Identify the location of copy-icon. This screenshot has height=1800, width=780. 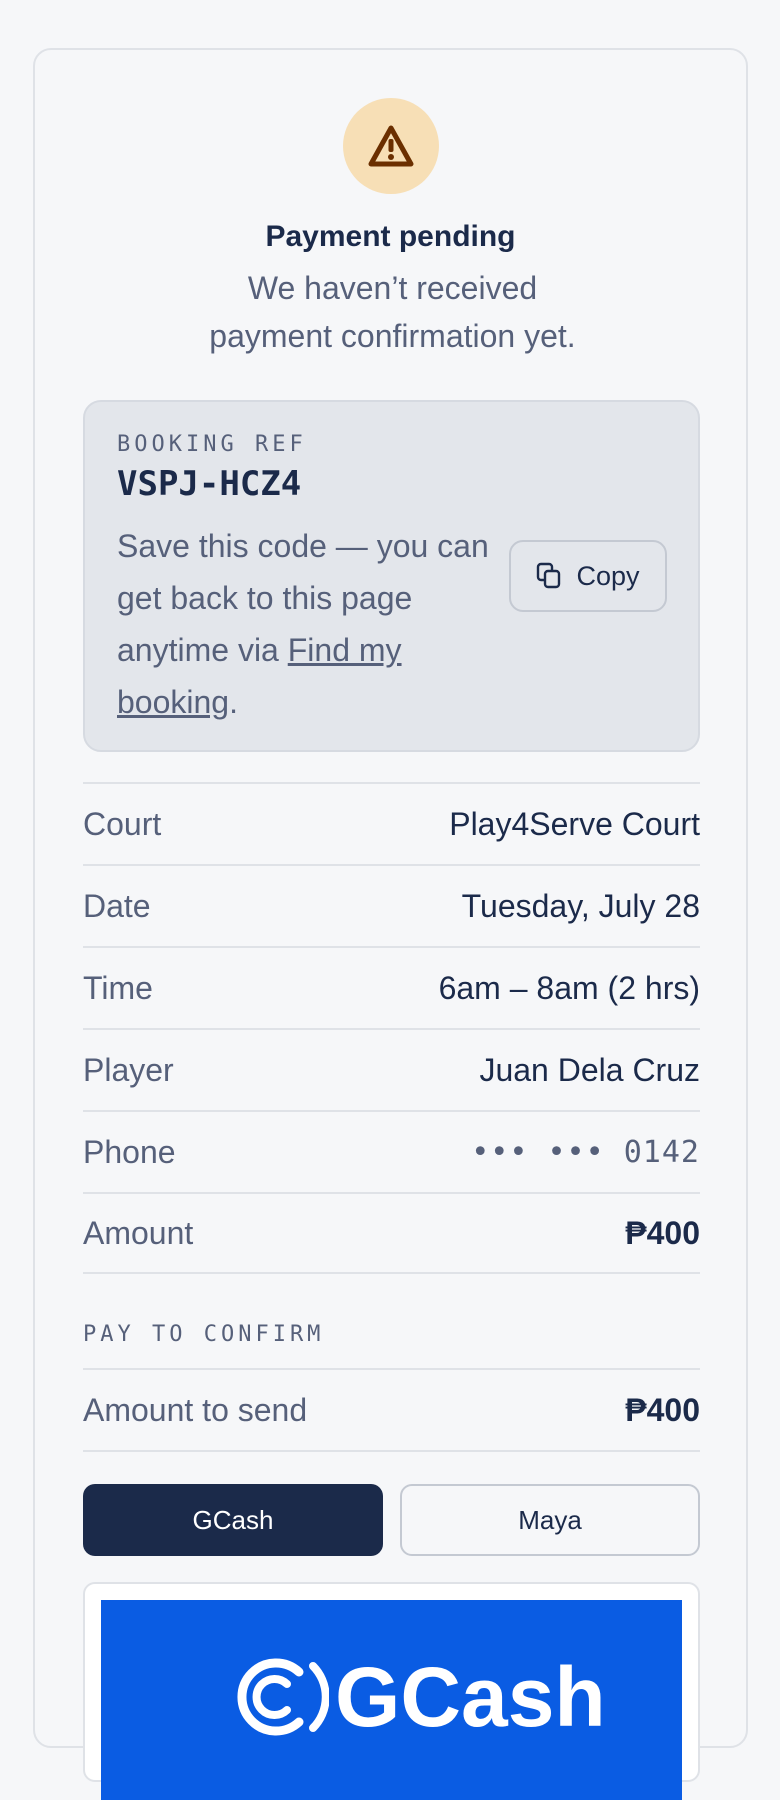
(549, 575).